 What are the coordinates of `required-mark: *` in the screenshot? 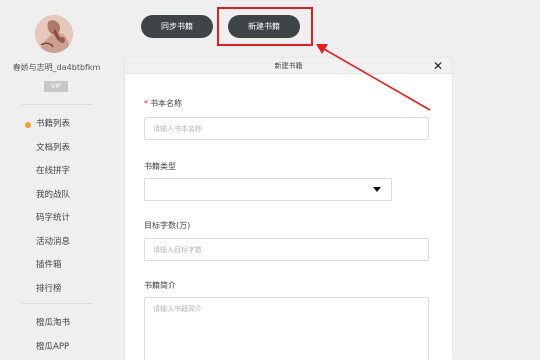 It's located at (146, 103).